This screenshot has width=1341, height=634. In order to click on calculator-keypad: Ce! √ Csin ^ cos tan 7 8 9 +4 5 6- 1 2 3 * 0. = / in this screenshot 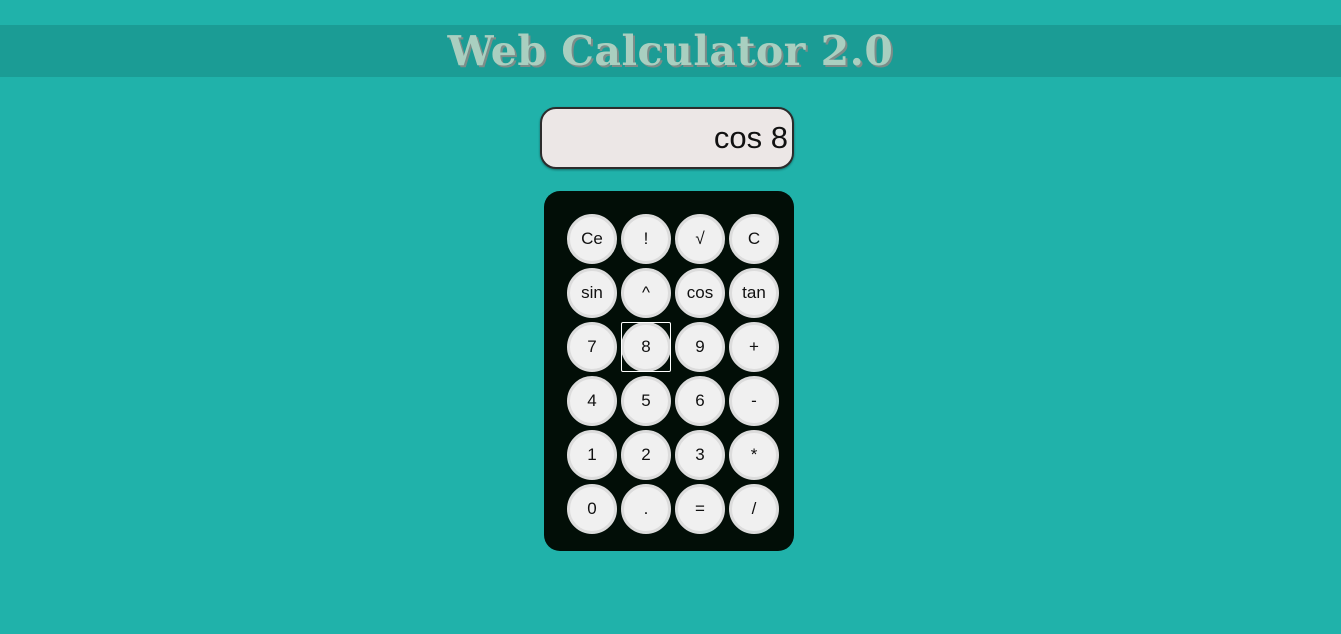, I will do `click(669, 371)`.